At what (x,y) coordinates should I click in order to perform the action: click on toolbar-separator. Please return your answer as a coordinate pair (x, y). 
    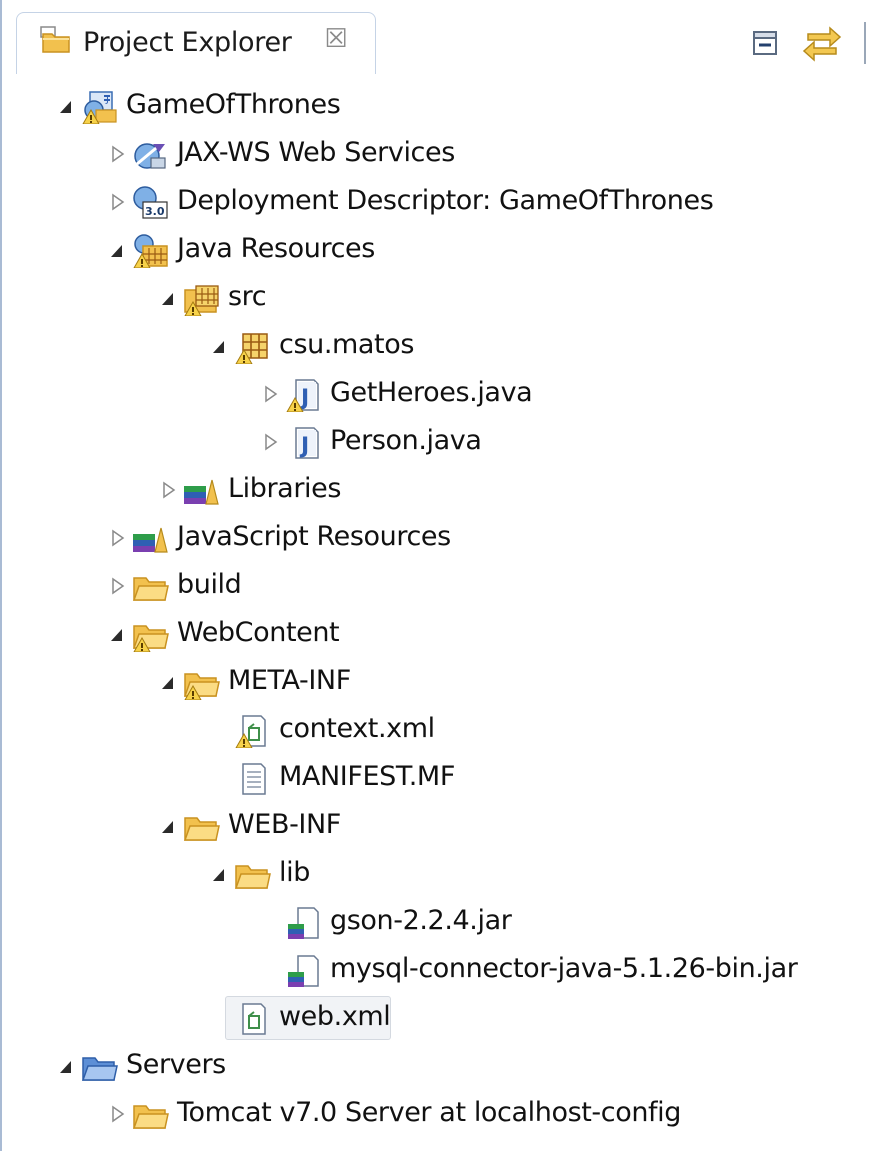
    Looking at the image, I should click on (865, 43).